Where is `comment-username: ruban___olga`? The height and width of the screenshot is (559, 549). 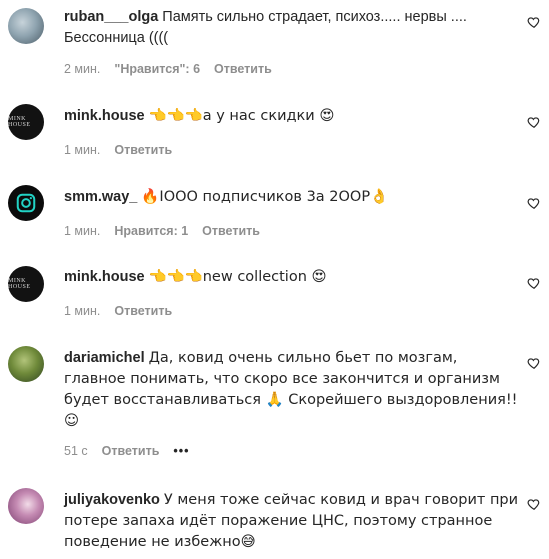
comment-username: ruban___olga is located at coordinates (111, 17).